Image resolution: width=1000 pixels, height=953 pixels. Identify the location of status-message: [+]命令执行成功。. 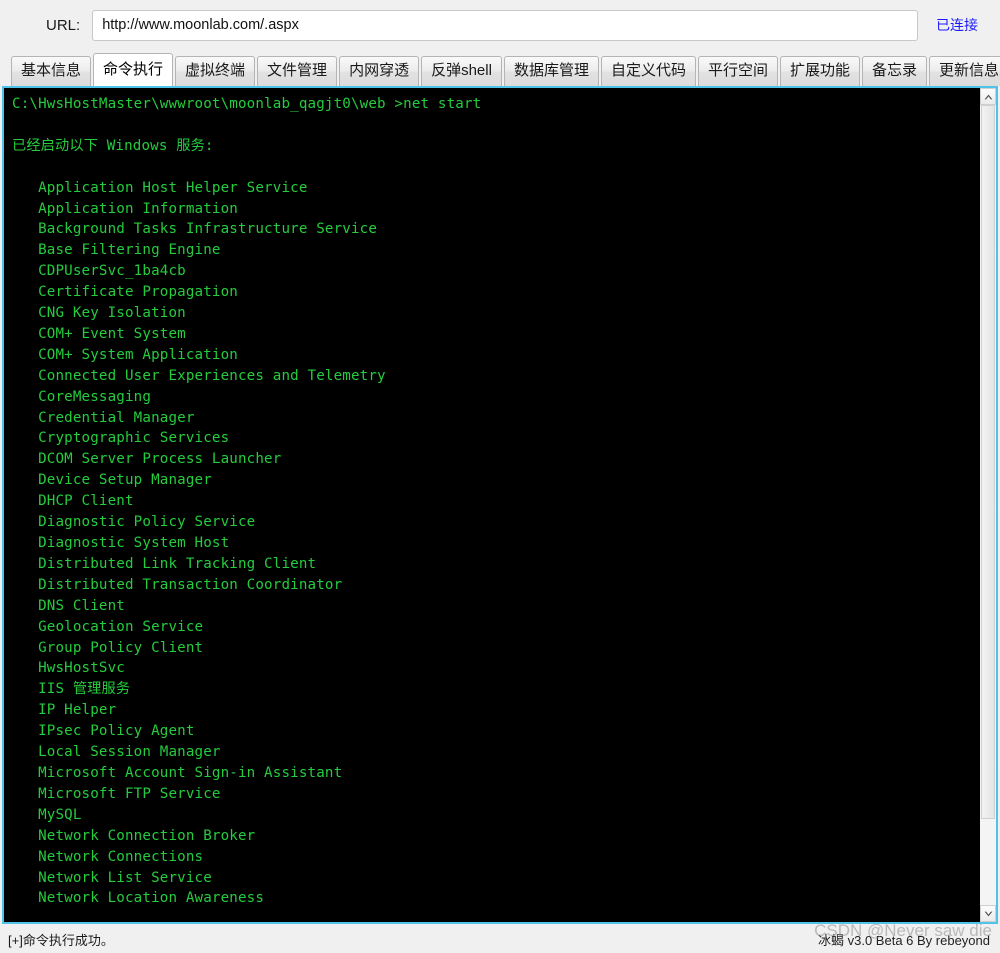
(61, 940).